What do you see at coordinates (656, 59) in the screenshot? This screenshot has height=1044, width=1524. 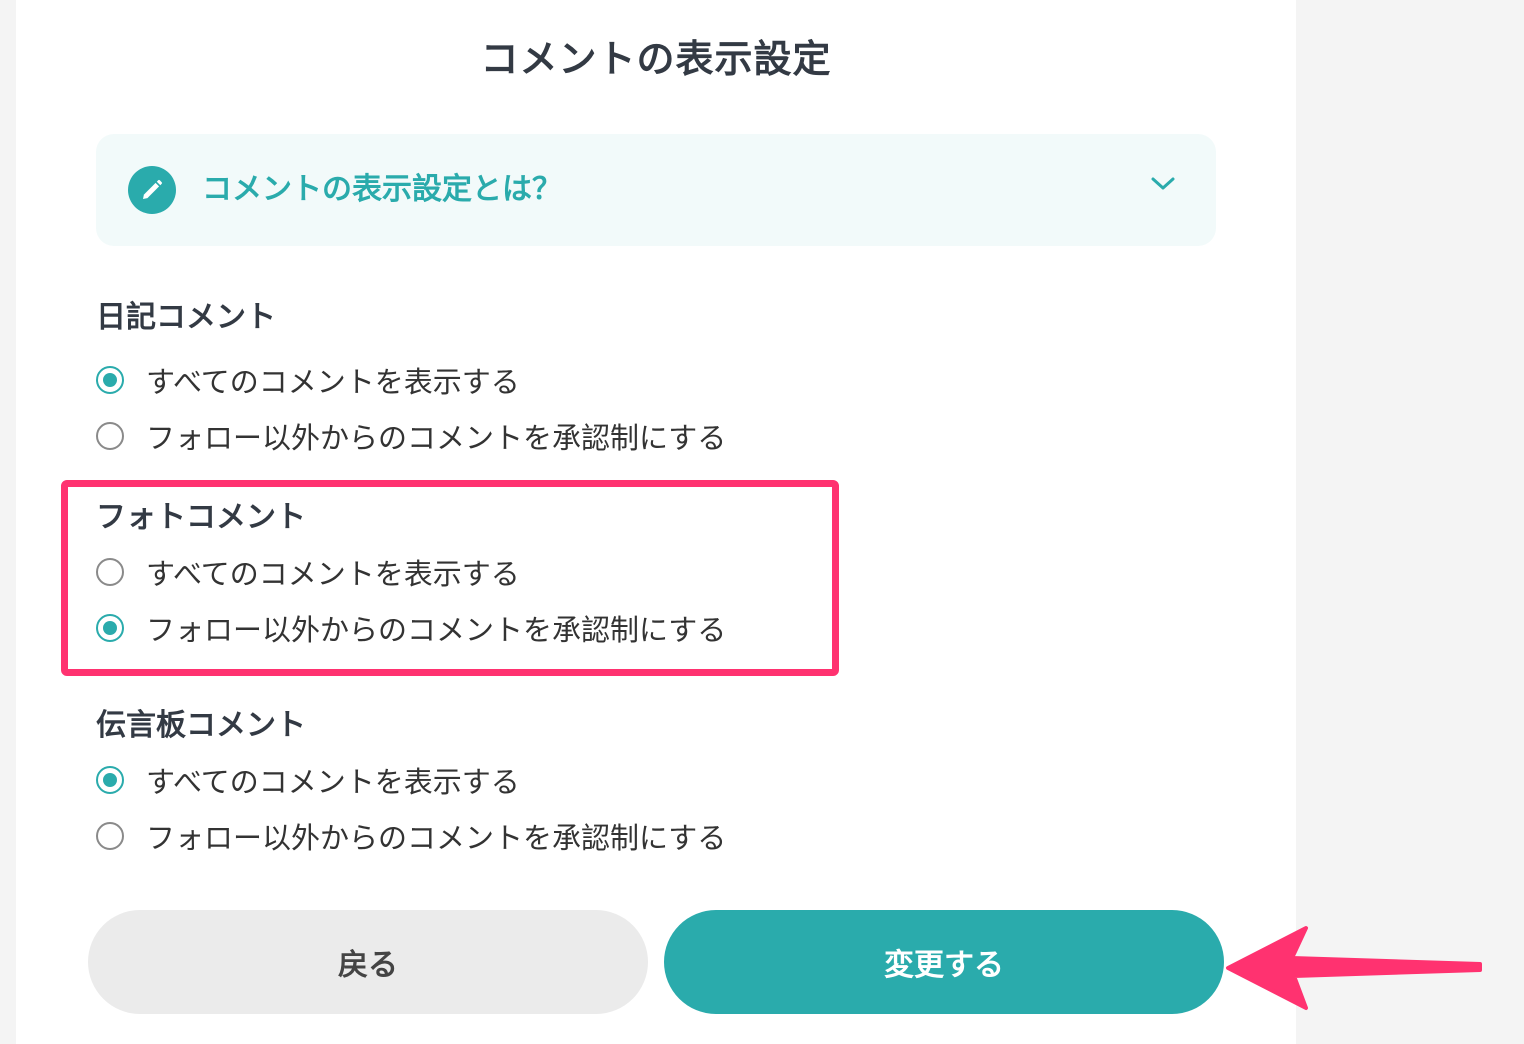 I see `page-title: コメントの表示設定` at bounding box center [656, 59].